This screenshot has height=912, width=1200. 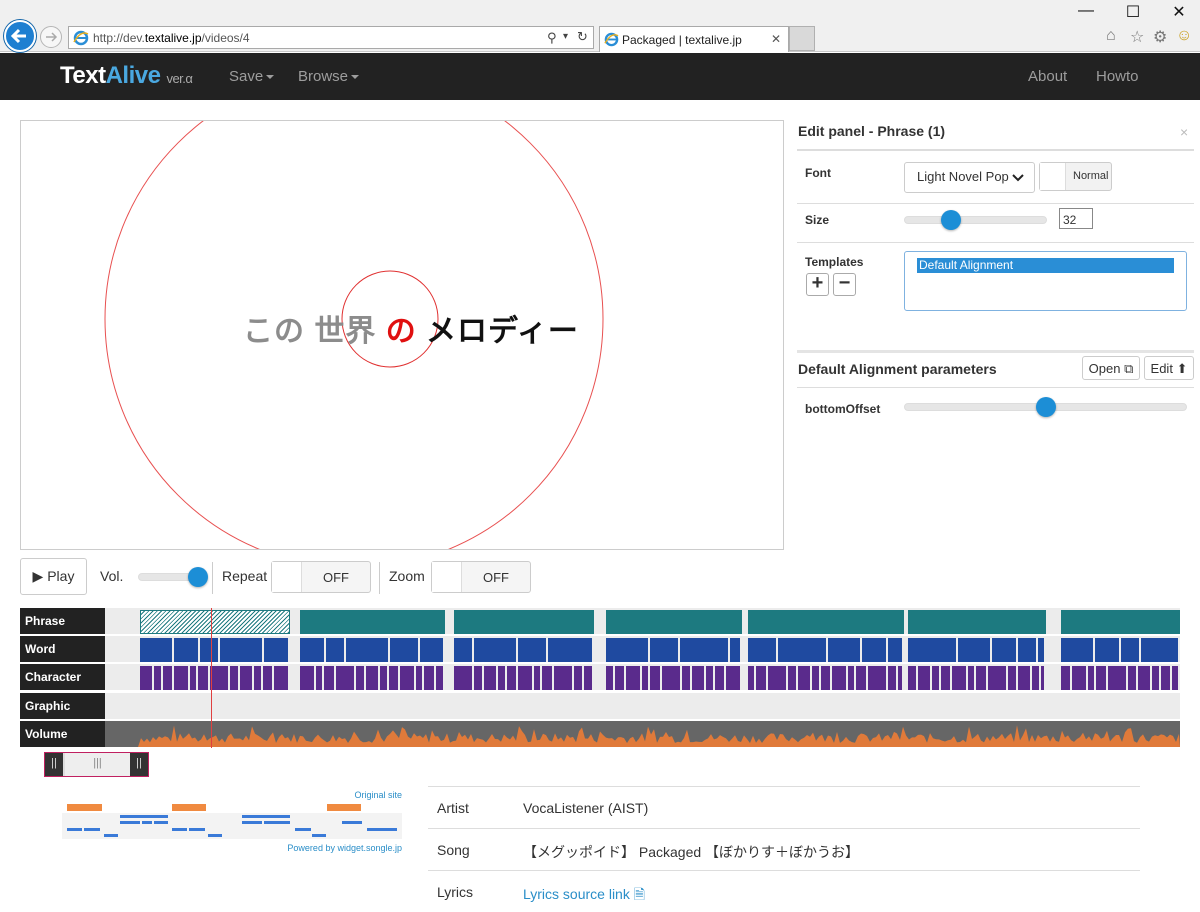 What do you see at coordinates (642, 734) in the screenshot?
I see `timeline-row-volume` at bounding box center [642, 734].